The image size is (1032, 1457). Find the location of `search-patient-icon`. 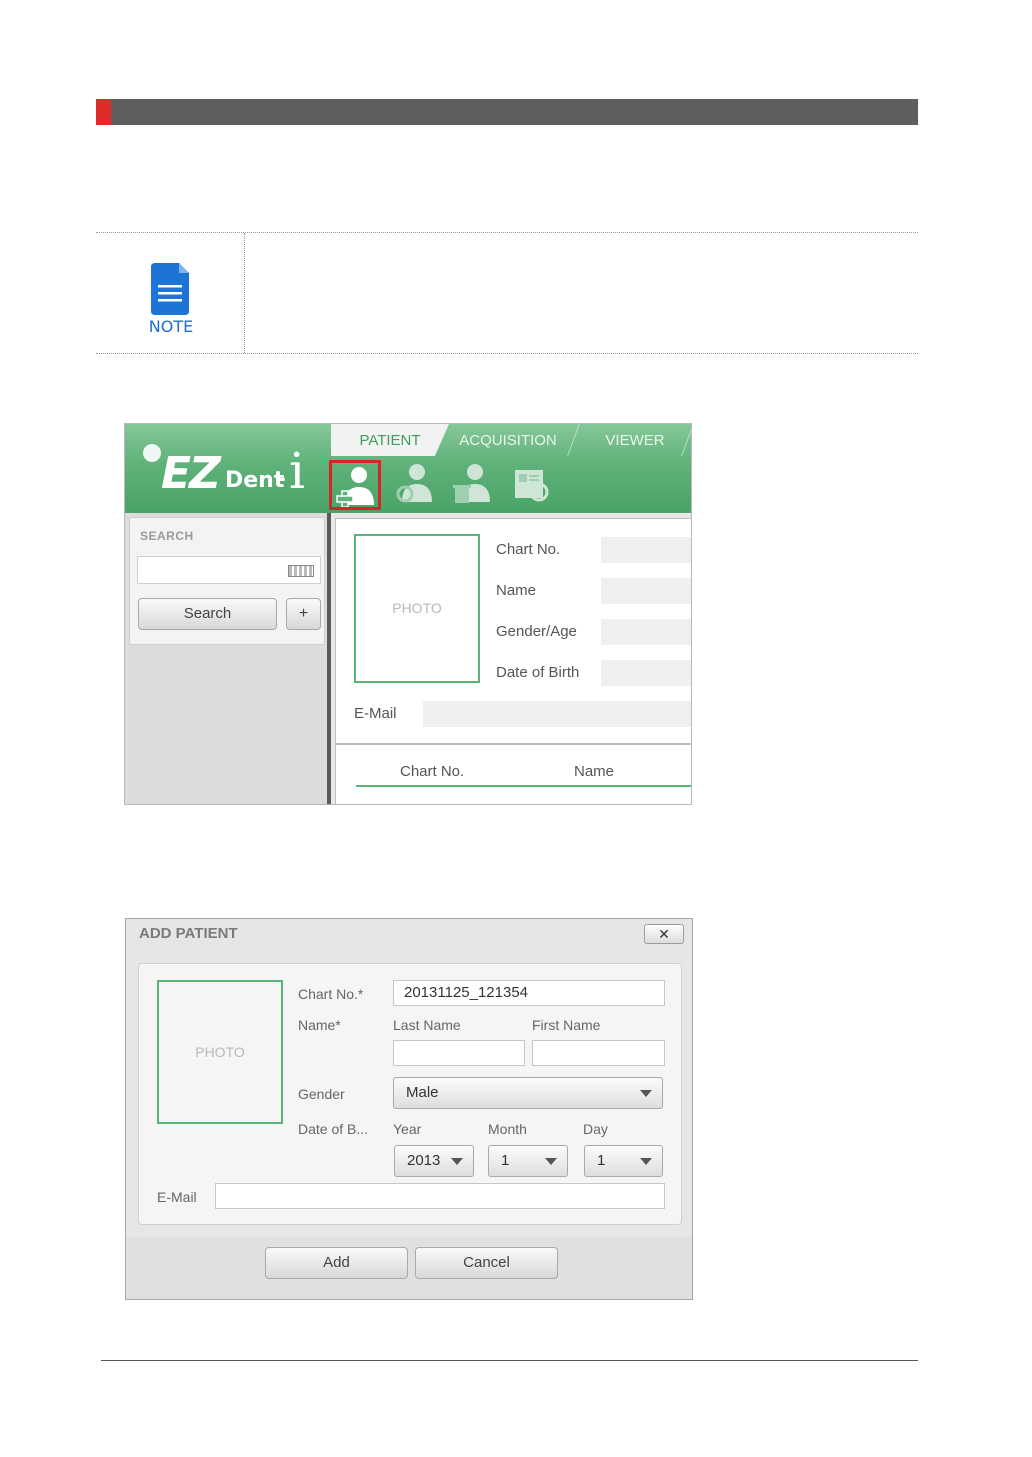

search-patient-icon is located at coordinates (414, 483).